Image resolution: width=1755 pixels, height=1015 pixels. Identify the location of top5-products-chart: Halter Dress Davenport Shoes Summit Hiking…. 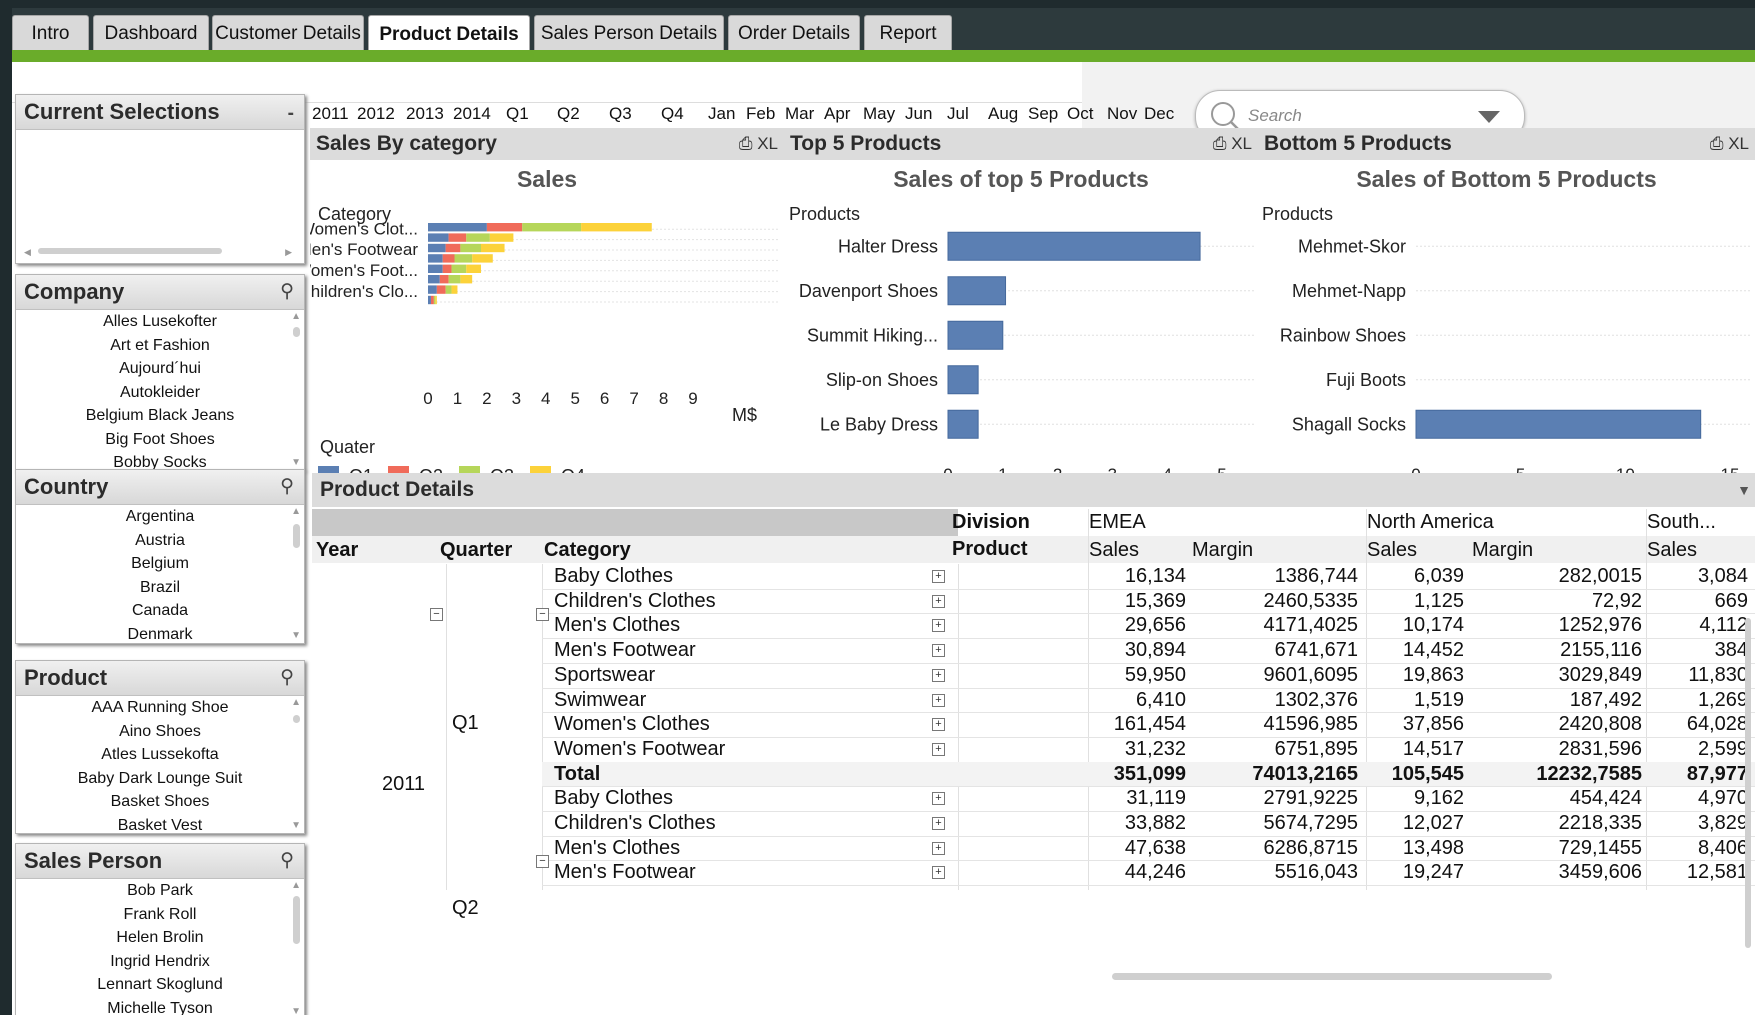
(1021, 348).